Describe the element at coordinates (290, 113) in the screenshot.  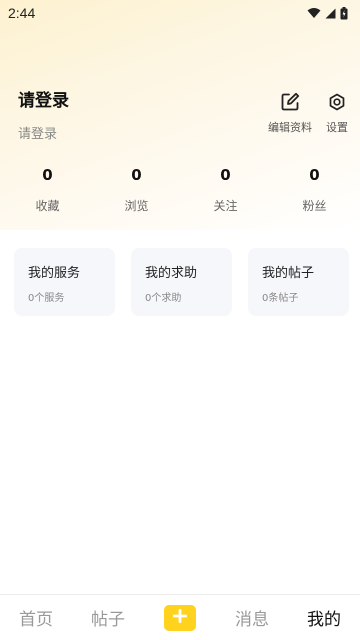
I see `edit-profile-button: 编辑资料` at that location.